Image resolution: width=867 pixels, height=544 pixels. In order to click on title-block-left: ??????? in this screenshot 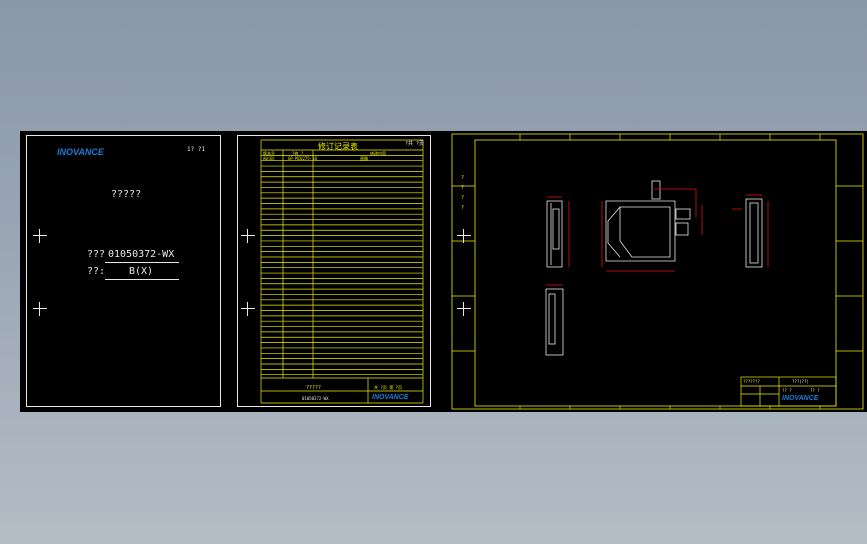, I will do `click(751, 381)`.